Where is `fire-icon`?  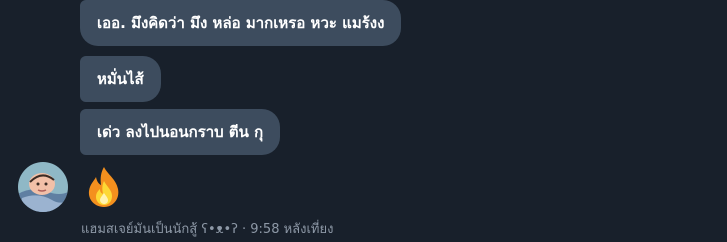 fire-icon is located at coordinates (103, 187).